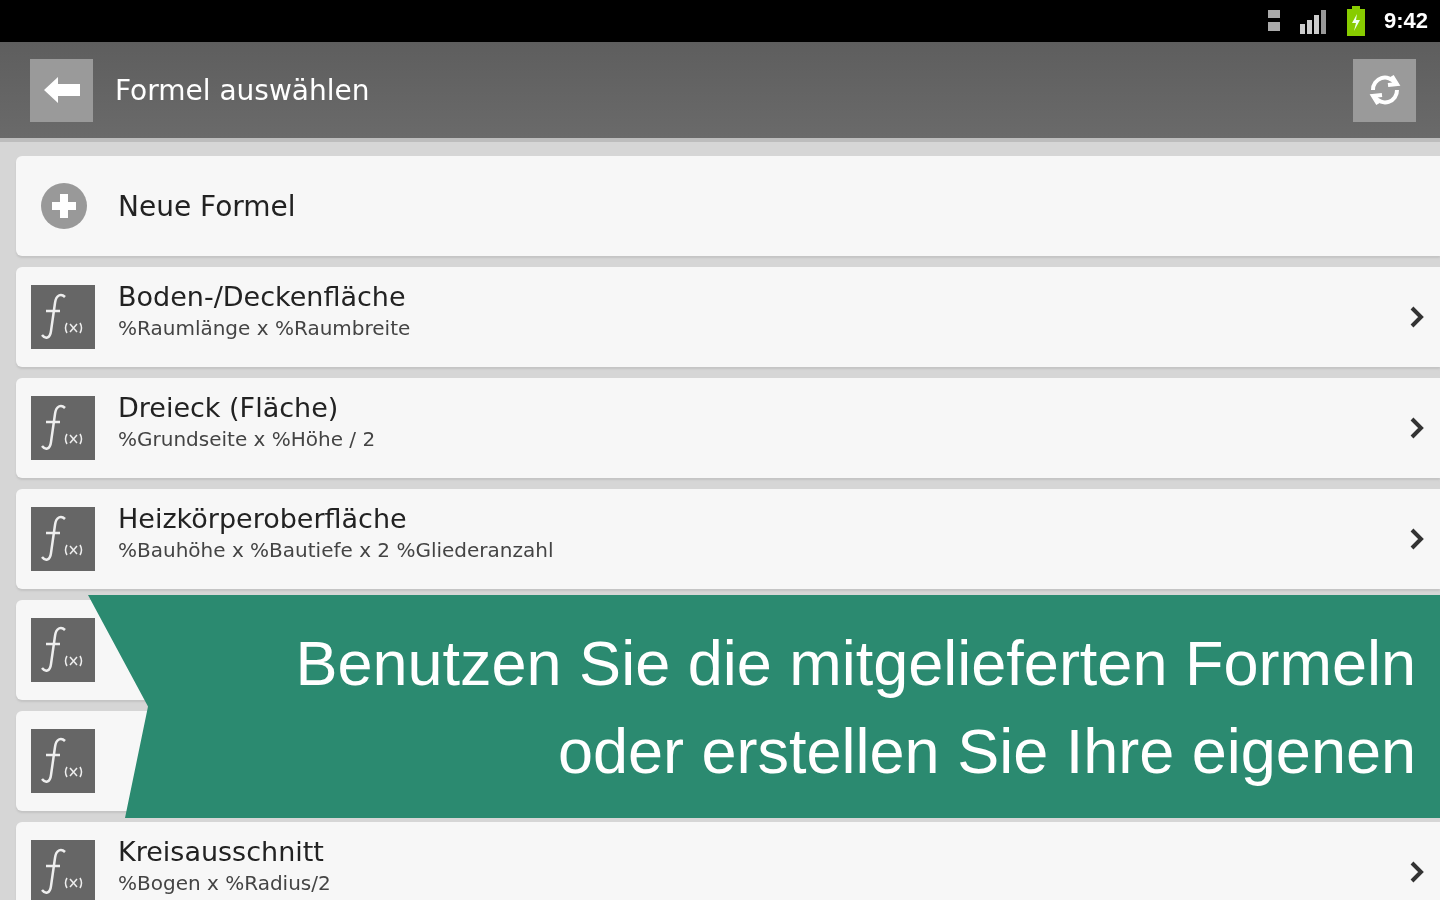 This screenshot has width=1440, height=900. What do you see at coordinates (247, 439) in the screenshot?
I see `formula-expression: %Grundseite x %Höhe / 2` at bounding box center [247, 439].